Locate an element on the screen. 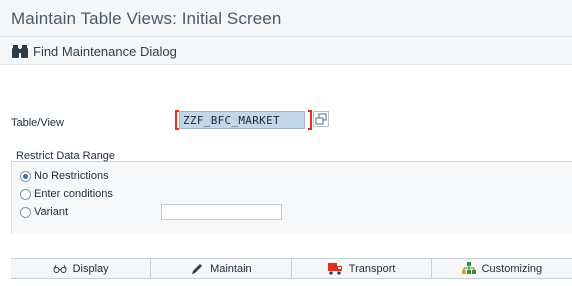  value-help-icon is located at coordinates (321, 119).